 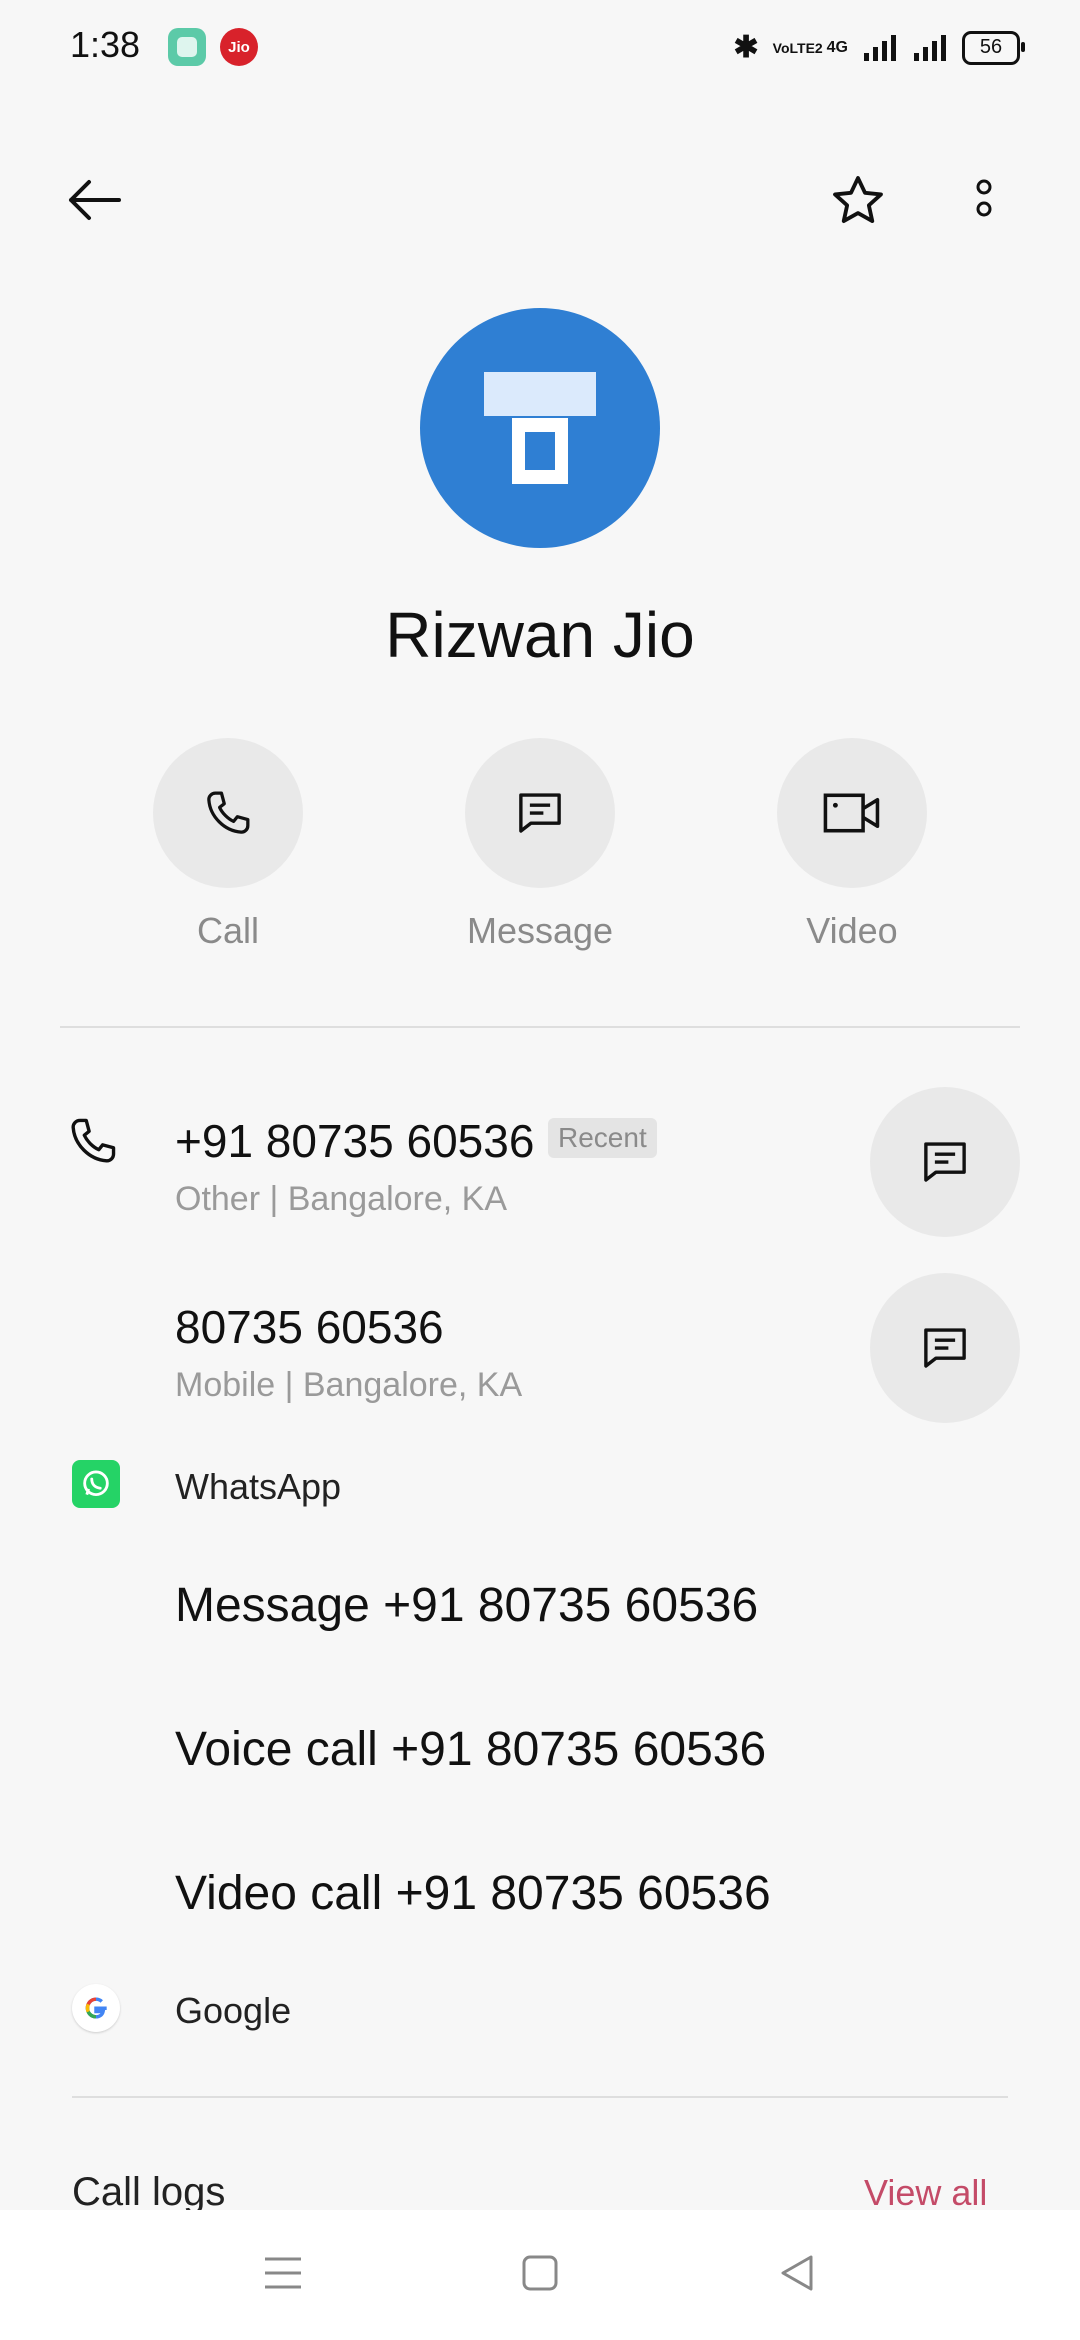 I want to click on phone-number-detail: Other | Bangalore, KA, so click(x=341, y=1199).